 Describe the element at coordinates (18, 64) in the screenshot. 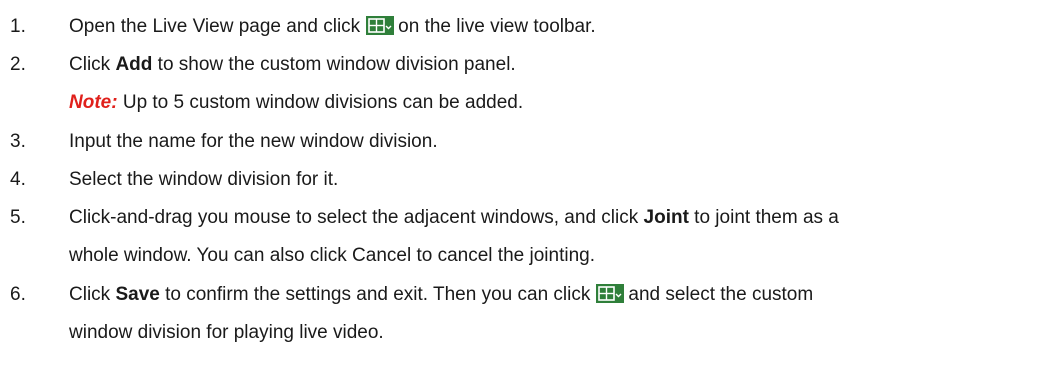

I see `step-number: 2.` at that location.